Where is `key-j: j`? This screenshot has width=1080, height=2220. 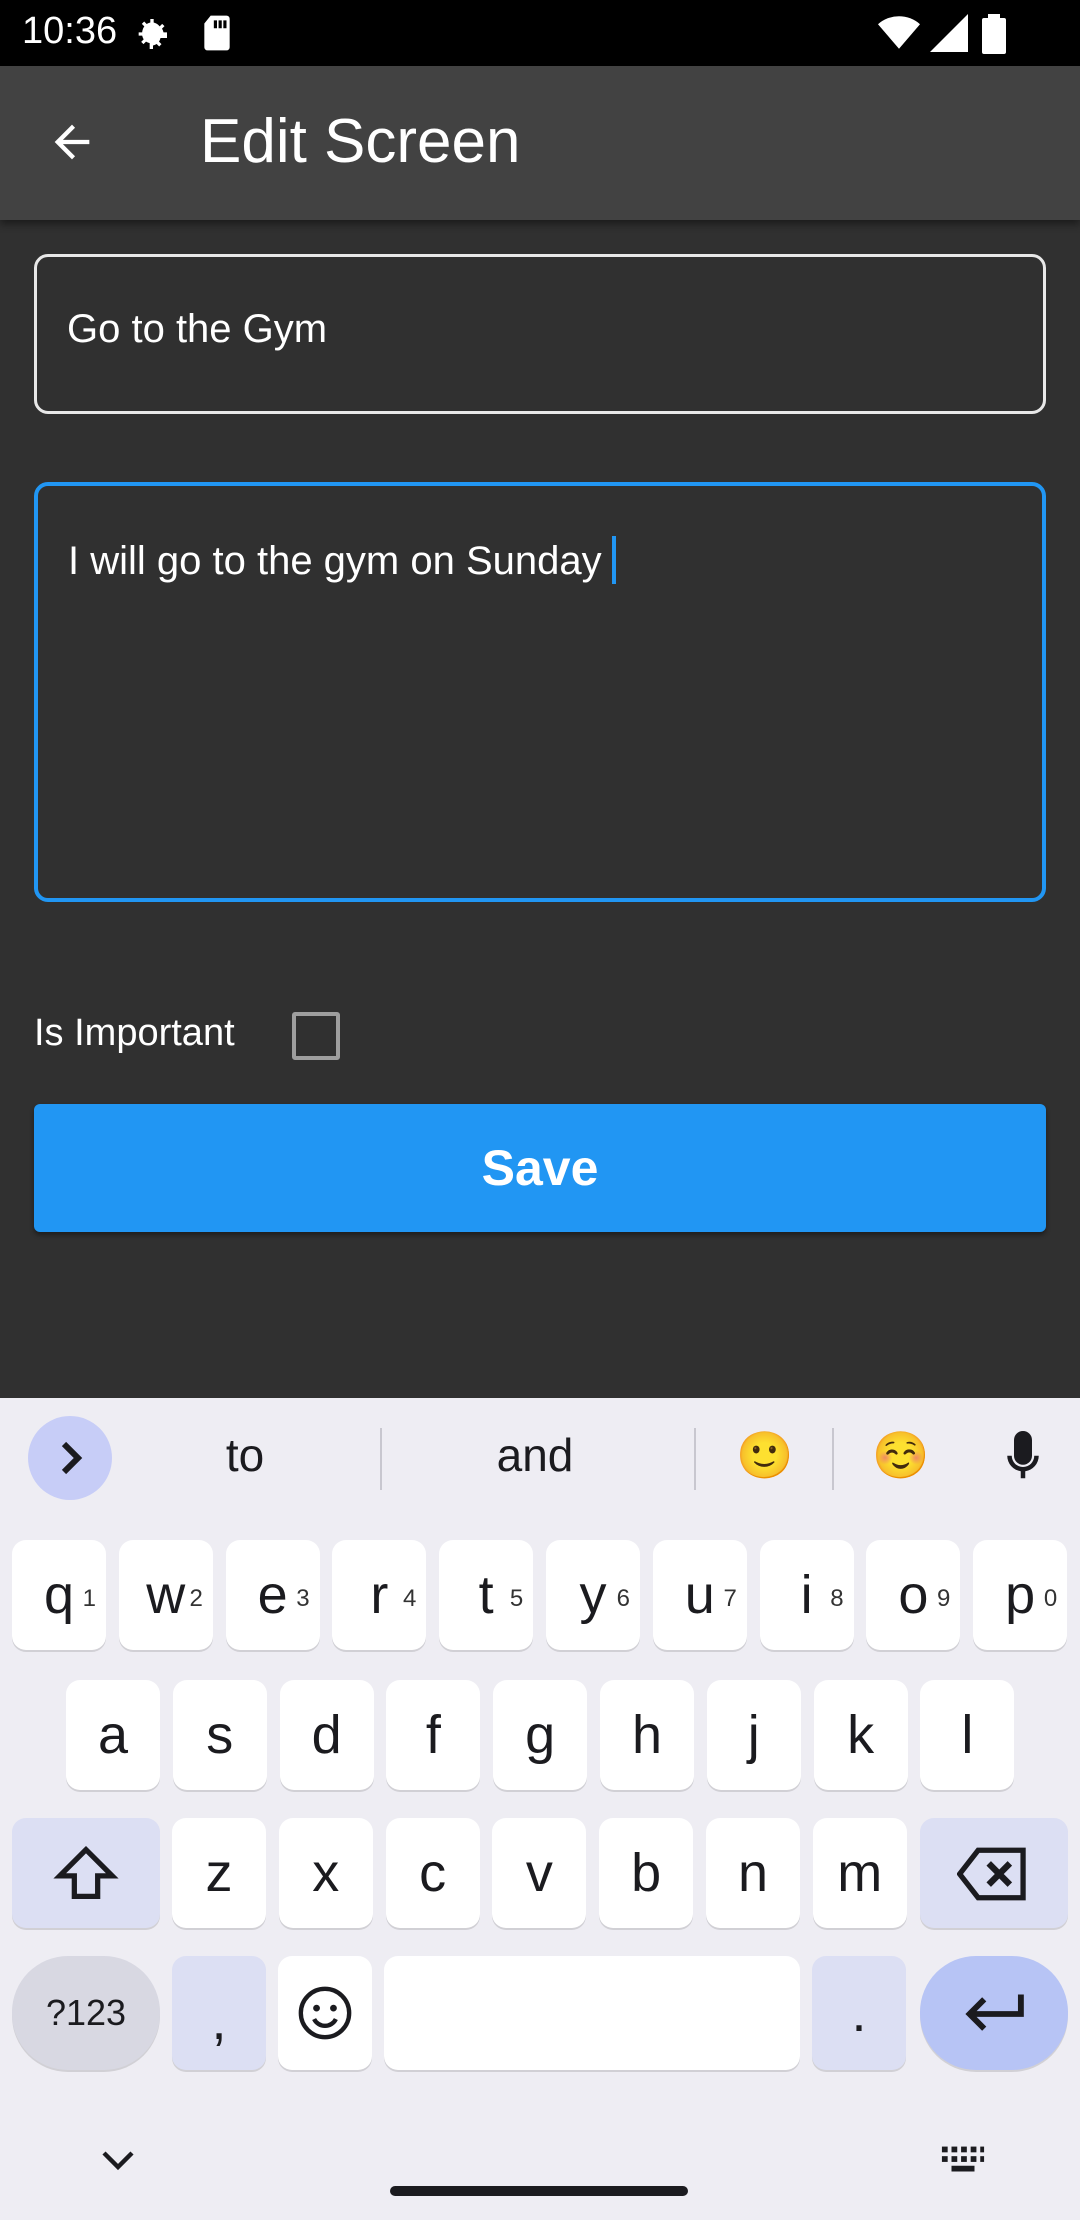
key-j: j is located at coordinates (753, 1735).